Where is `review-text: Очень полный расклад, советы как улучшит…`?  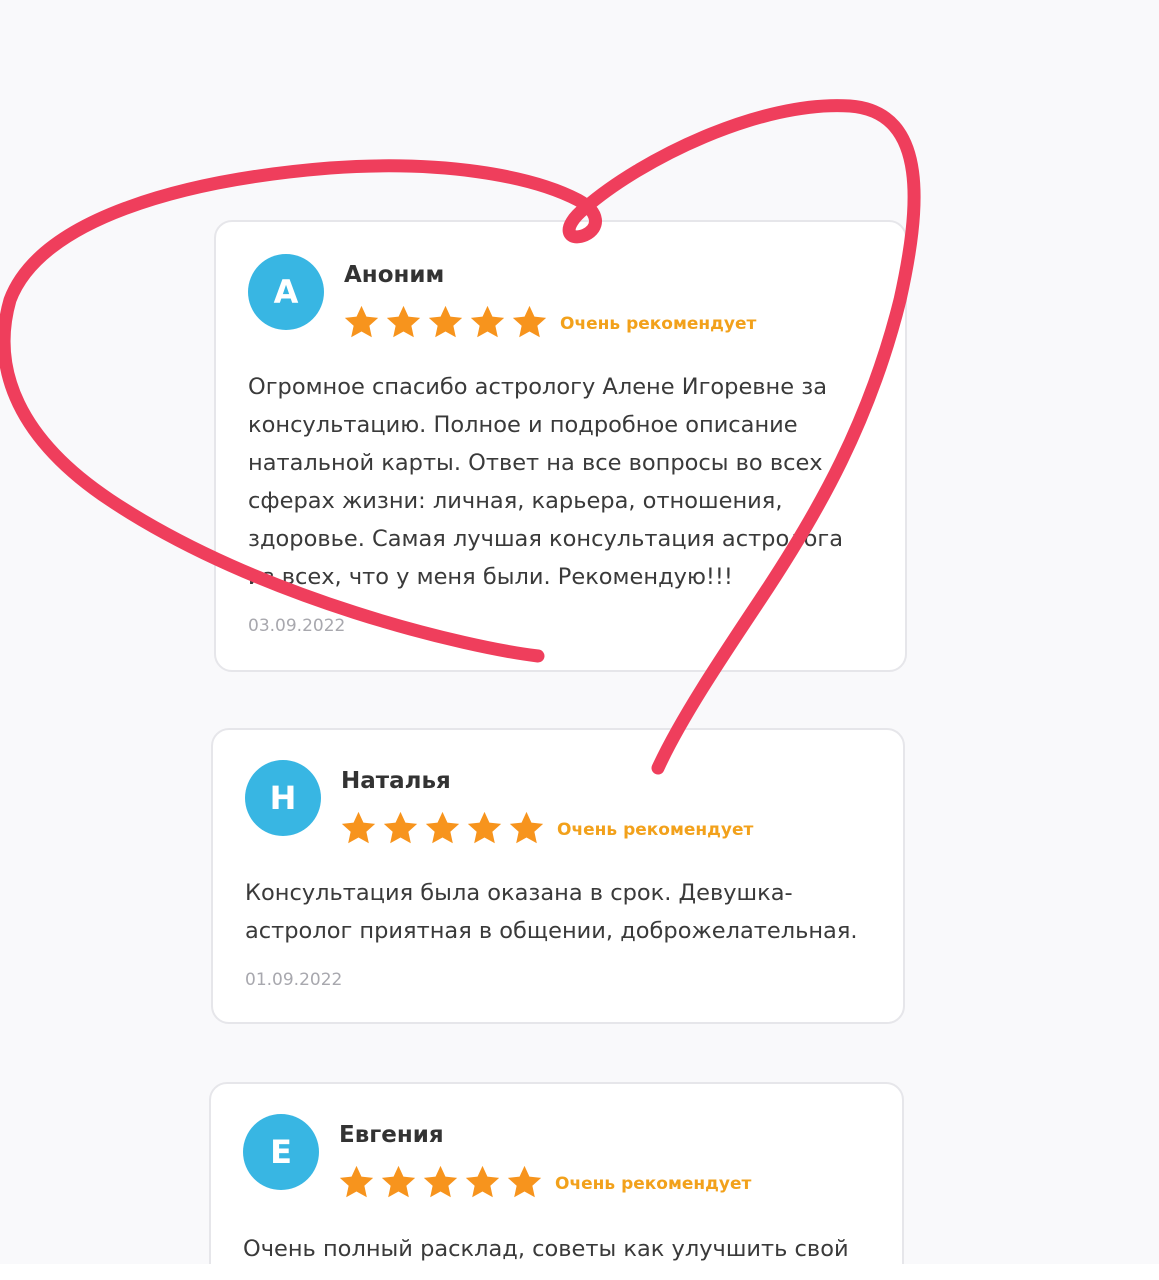
review-text: Очень полный расклад, советы как улучшит… is located at coordinates (546, 1249).